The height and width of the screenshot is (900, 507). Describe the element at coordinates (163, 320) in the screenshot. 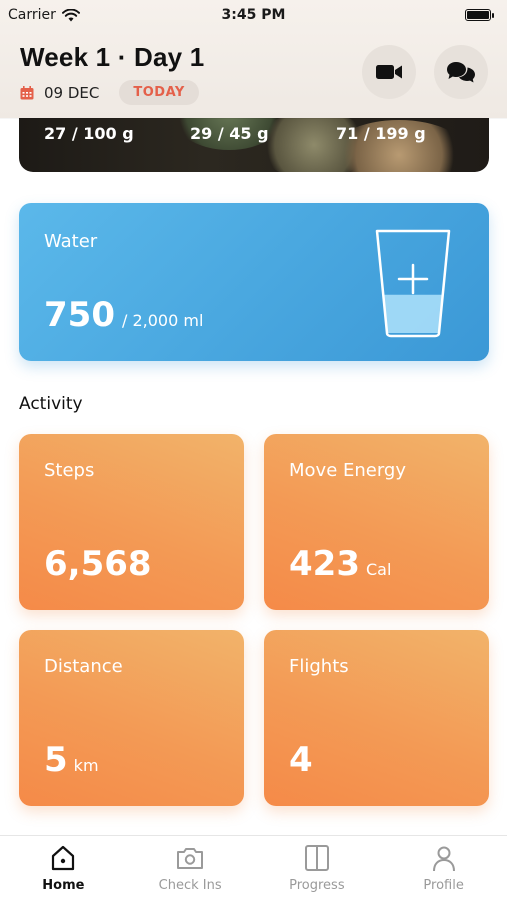

I see `water-goal: / 2,000 ml` at that location.